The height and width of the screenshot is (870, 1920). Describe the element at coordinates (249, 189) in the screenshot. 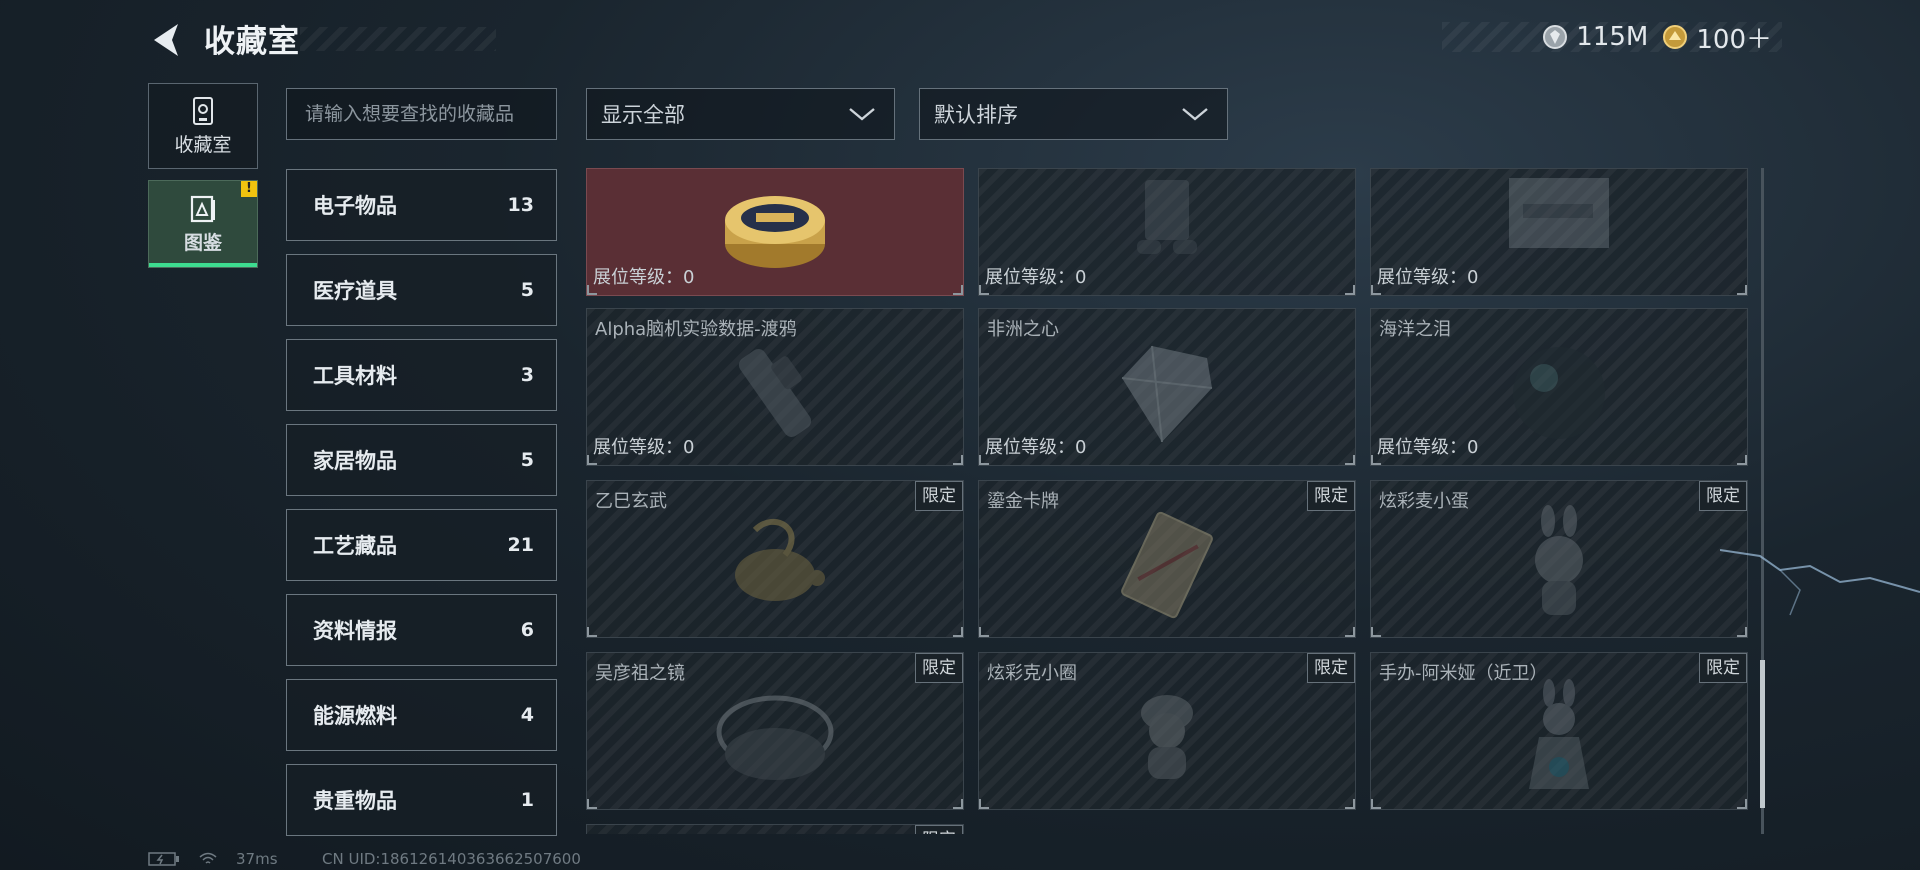

I see `alert-badge: !` at that location.